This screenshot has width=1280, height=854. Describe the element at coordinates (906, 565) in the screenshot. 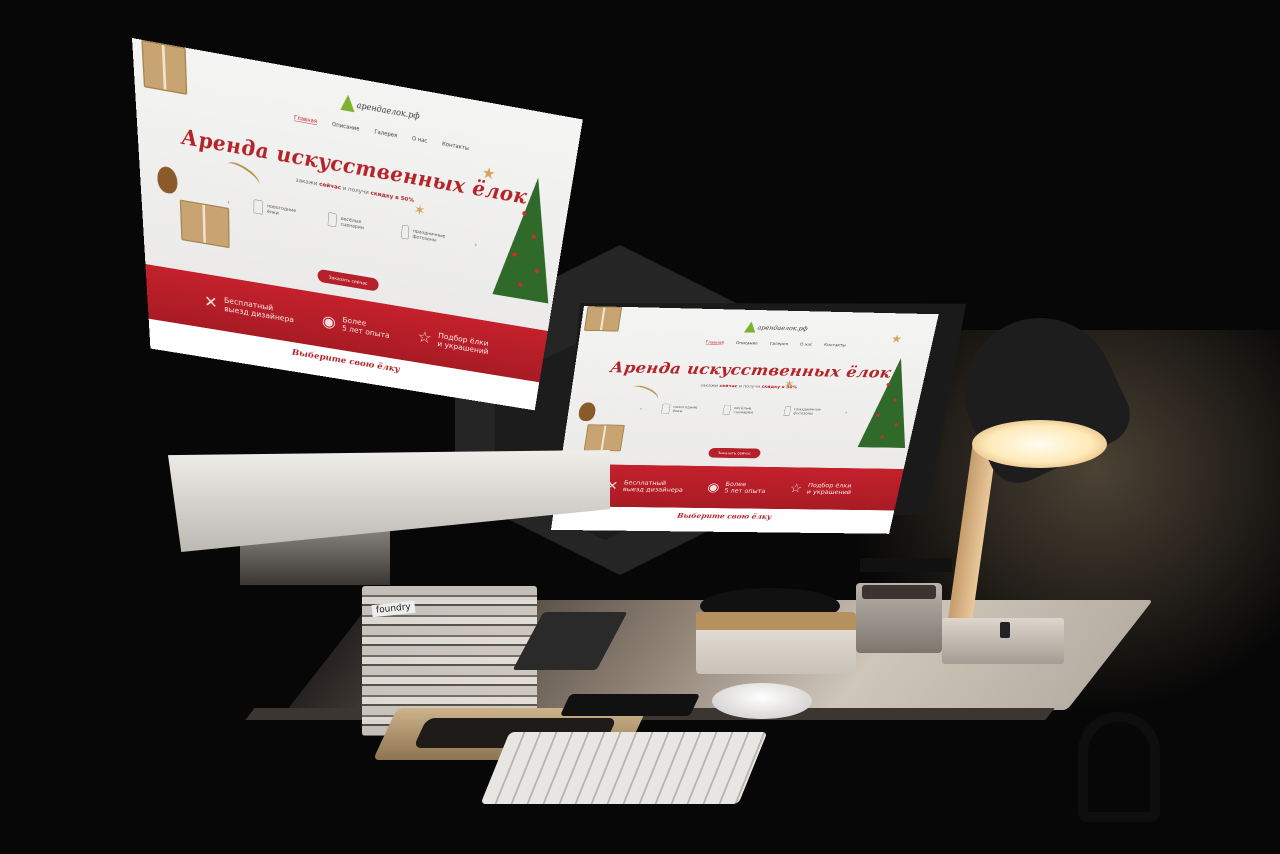

I see `monitor-neck` at that location.